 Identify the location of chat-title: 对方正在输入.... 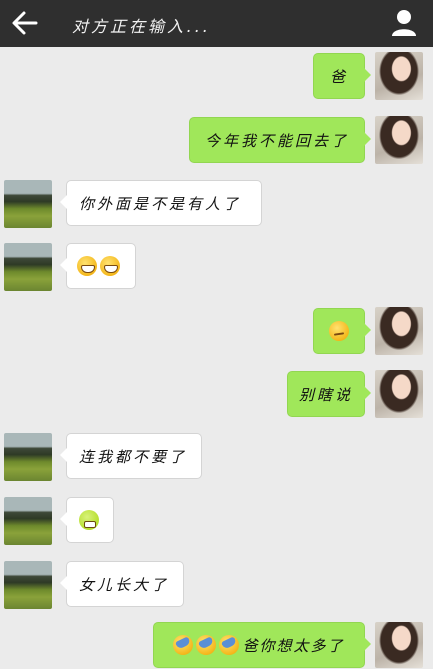
(141, 26).